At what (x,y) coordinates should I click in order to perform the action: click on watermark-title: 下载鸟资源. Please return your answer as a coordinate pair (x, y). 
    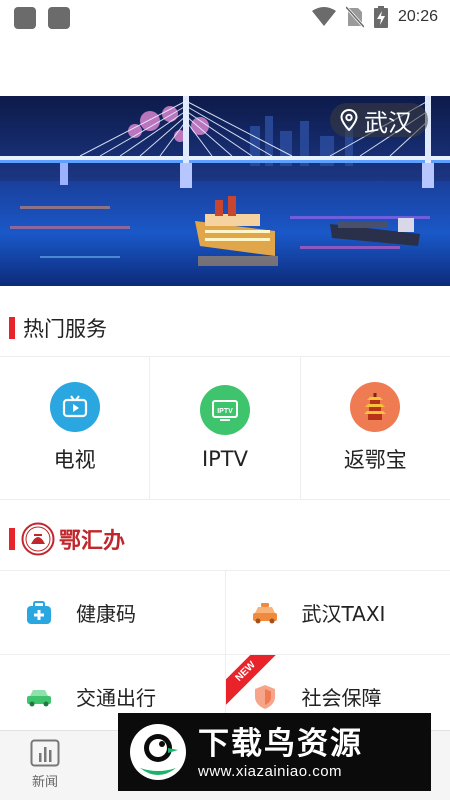
    Looking at the image, I should click on (280, 743).